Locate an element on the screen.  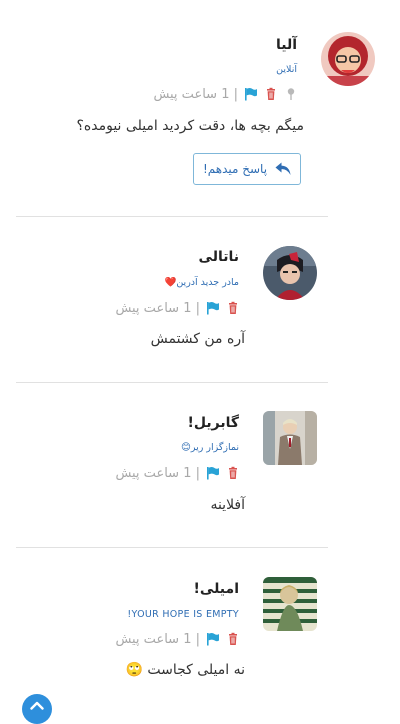
comment-text: میگم بچه ها، دقت کردید امیلی نیومده؟ is located at coordinates (190, 126).